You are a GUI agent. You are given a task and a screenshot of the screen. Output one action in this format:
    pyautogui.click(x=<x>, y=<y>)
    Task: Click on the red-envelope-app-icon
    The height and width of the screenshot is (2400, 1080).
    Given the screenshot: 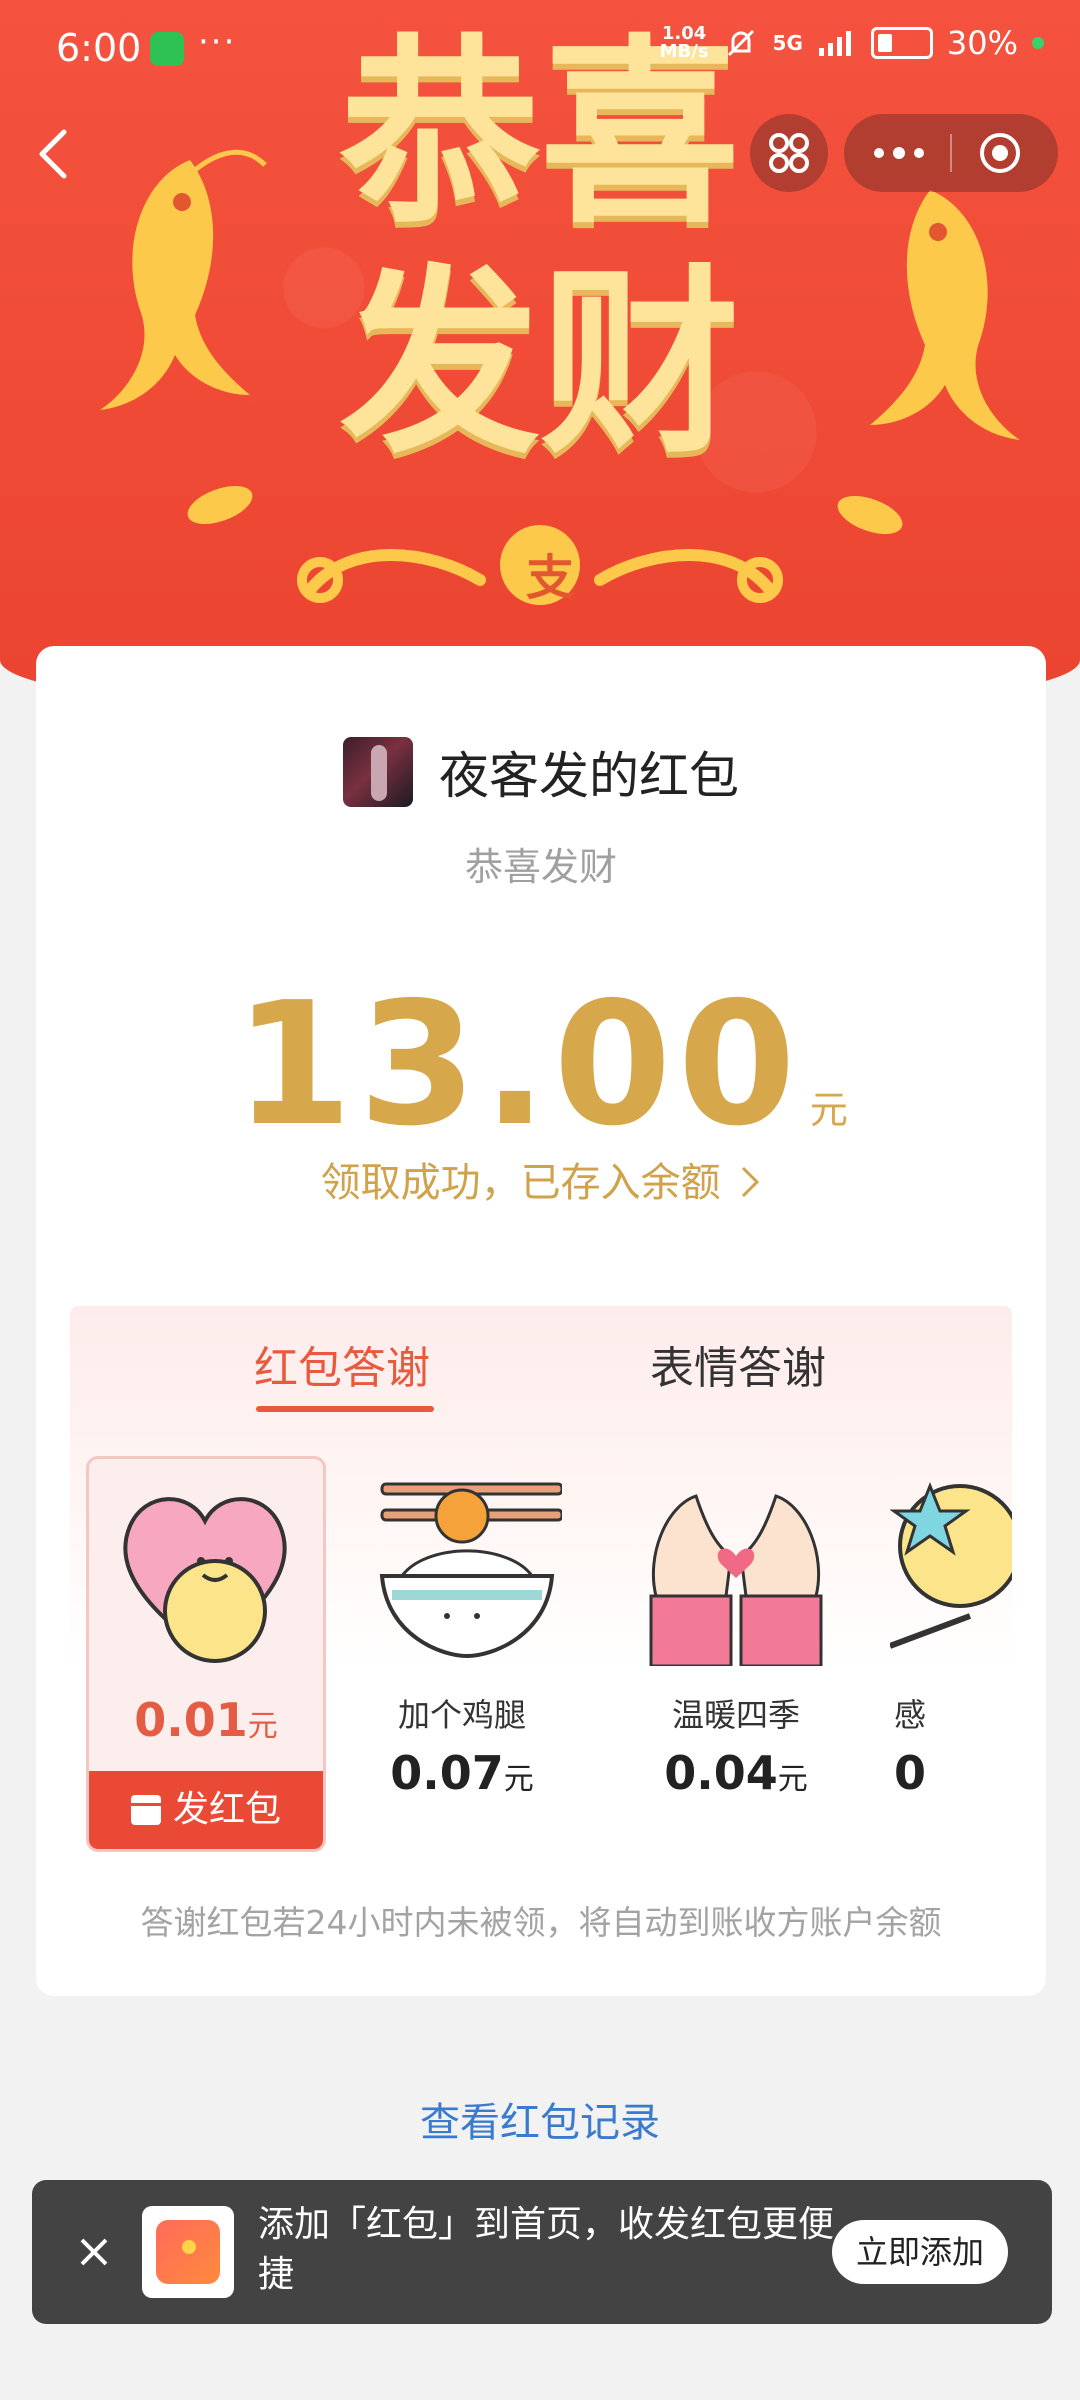 What is the action you would take?
    pyautogui.click(x=188, y=2252)
    